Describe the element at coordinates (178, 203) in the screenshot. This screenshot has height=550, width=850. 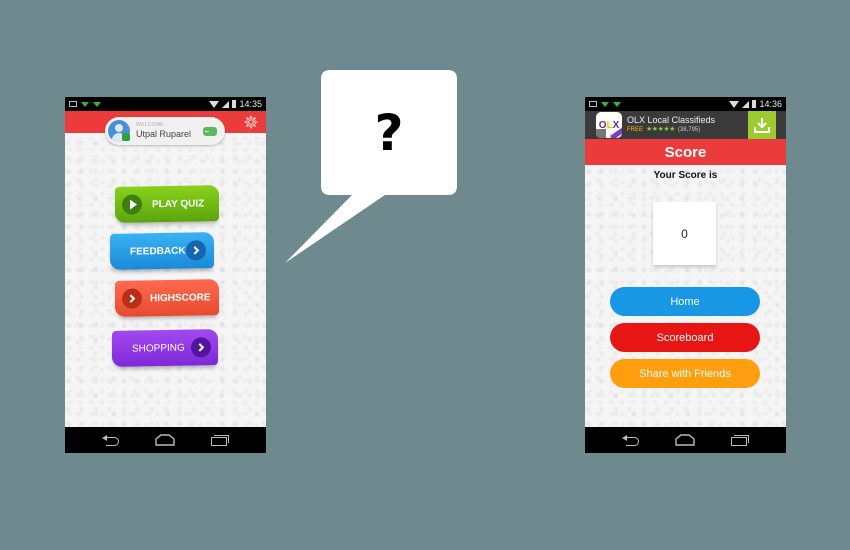
I see `play-quiz-label: PLAY QUIZ` at that location.